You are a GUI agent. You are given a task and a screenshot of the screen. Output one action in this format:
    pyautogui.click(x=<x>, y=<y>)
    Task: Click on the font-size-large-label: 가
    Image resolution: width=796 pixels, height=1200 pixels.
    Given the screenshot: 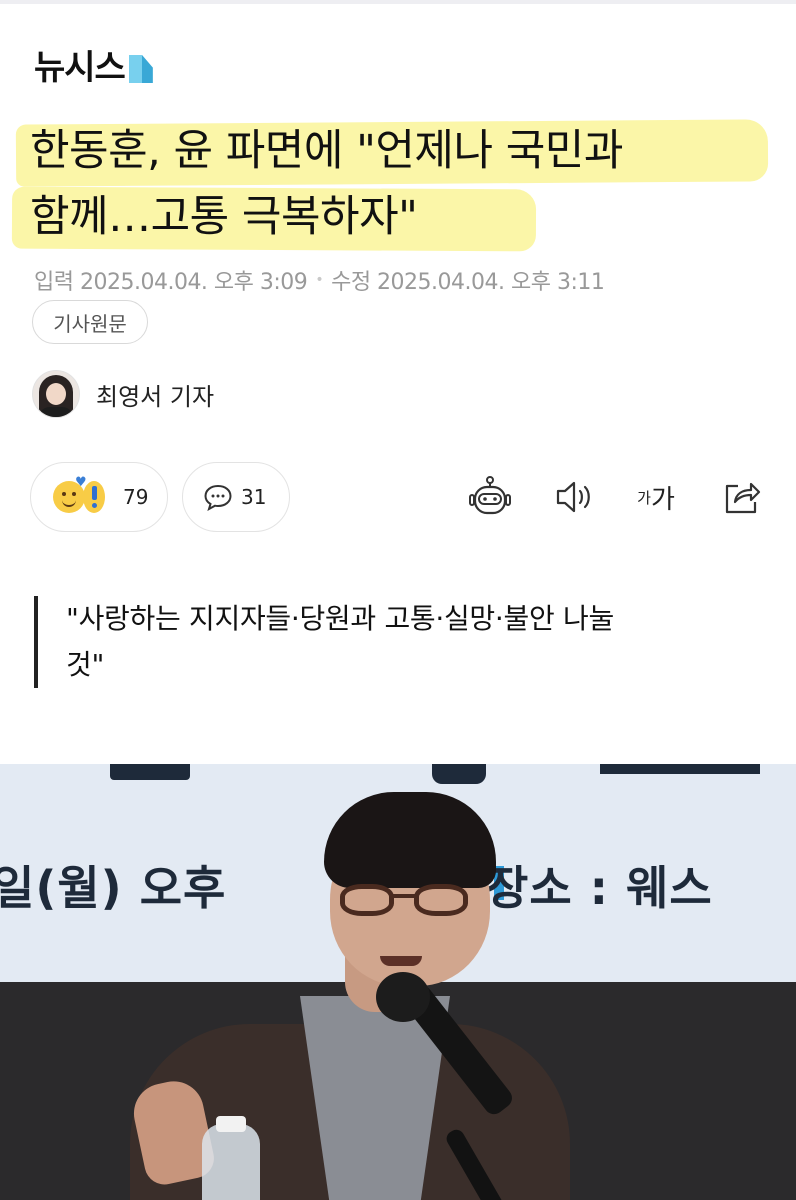 What is the action you would take?
    pyautogui.click(x=662, y=499)
    